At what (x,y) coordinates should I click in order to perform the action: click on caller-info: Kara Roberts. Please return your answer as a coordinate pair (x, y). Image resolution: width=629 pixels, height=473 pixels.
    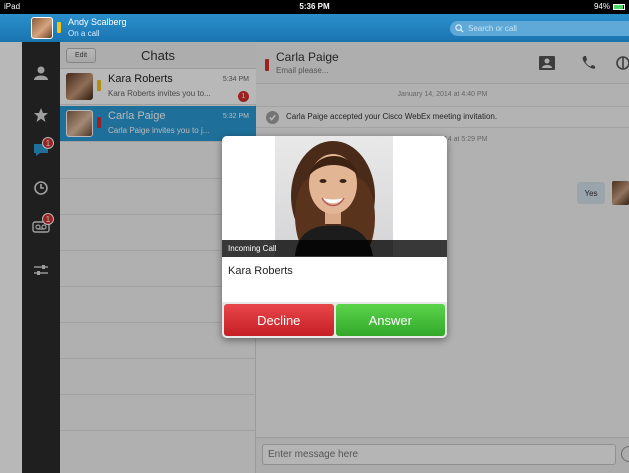
    Looking at the image, I should click on (334, 279).